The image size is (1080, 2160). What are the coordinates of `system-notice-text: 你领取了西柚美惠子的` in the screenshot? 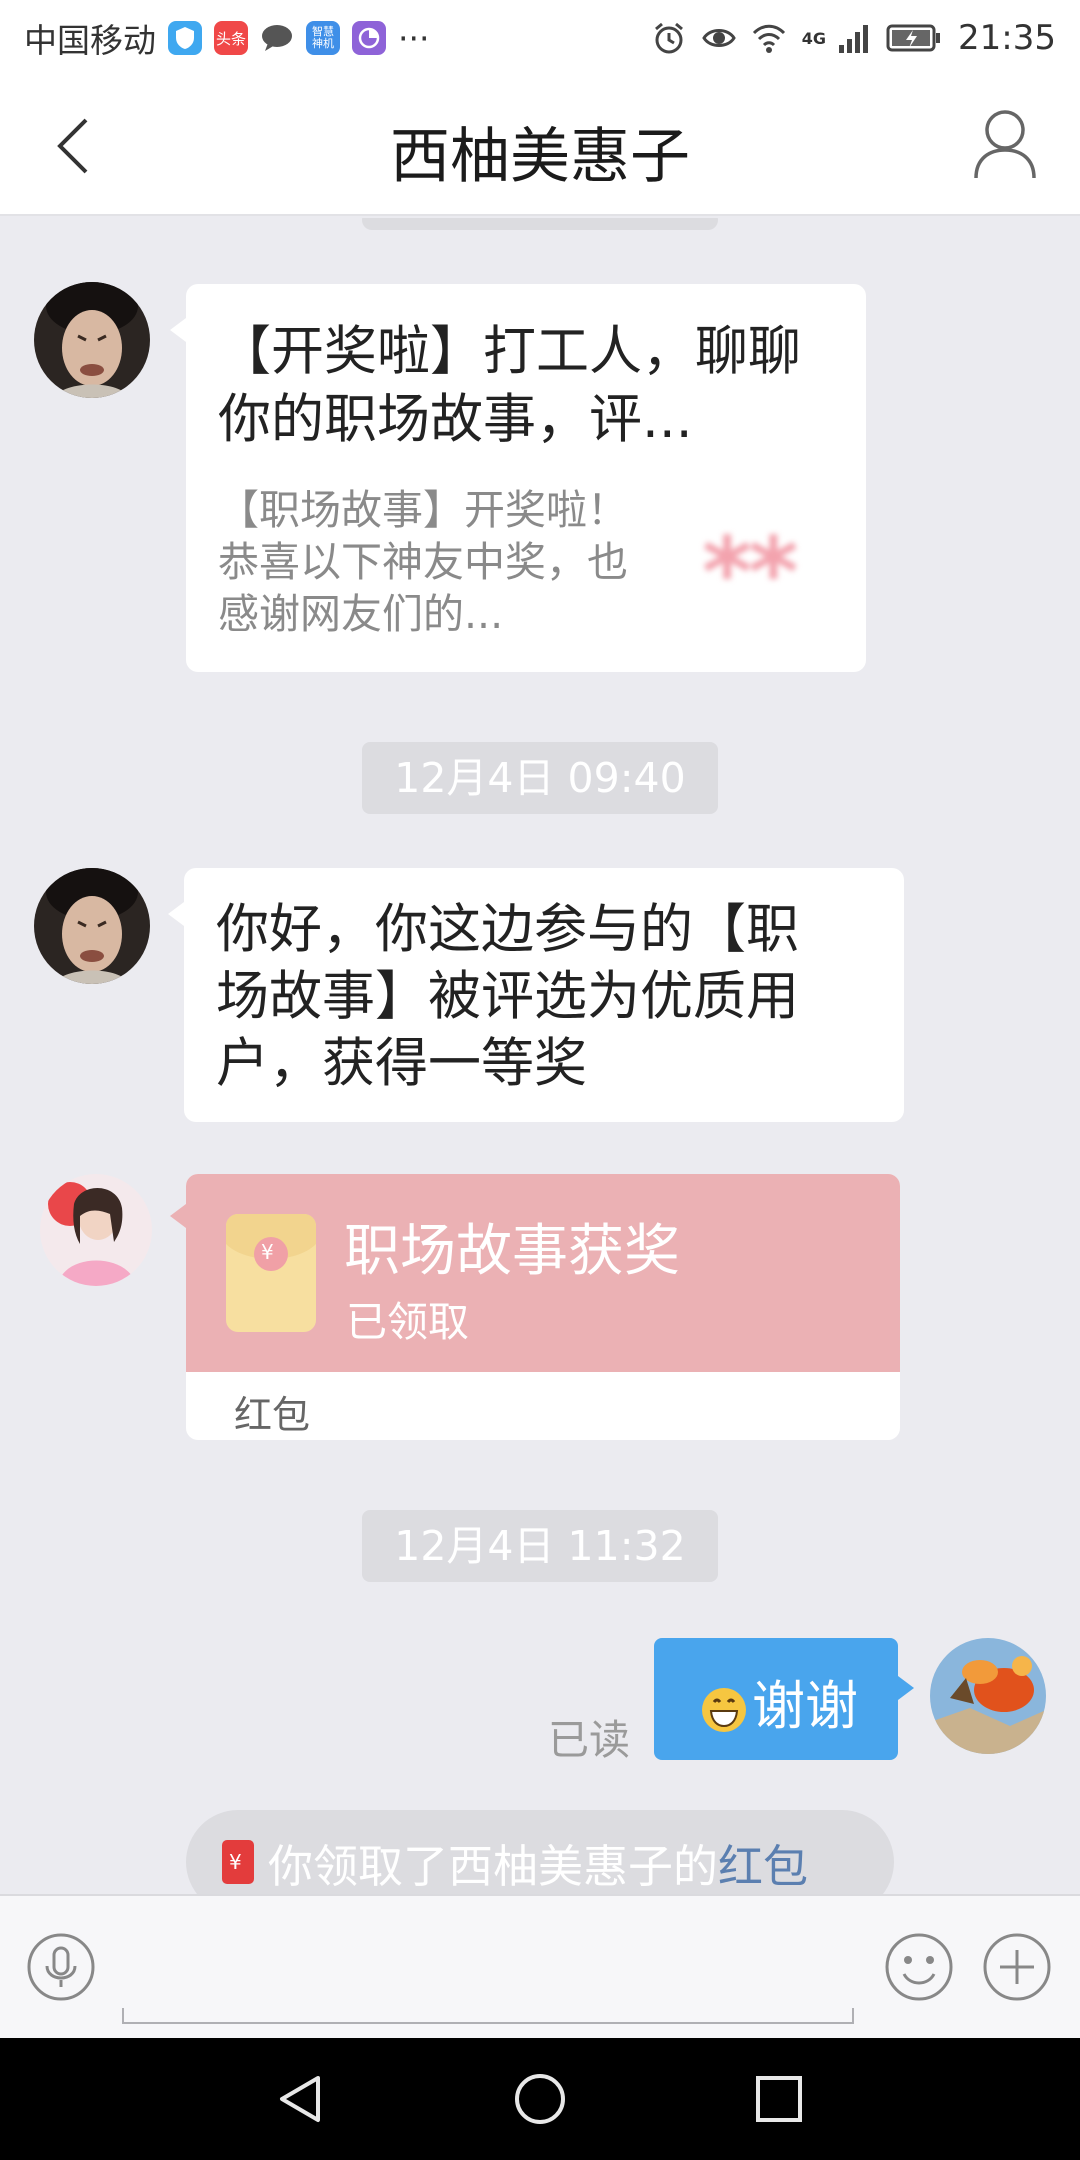 It's located at (493, 1866).